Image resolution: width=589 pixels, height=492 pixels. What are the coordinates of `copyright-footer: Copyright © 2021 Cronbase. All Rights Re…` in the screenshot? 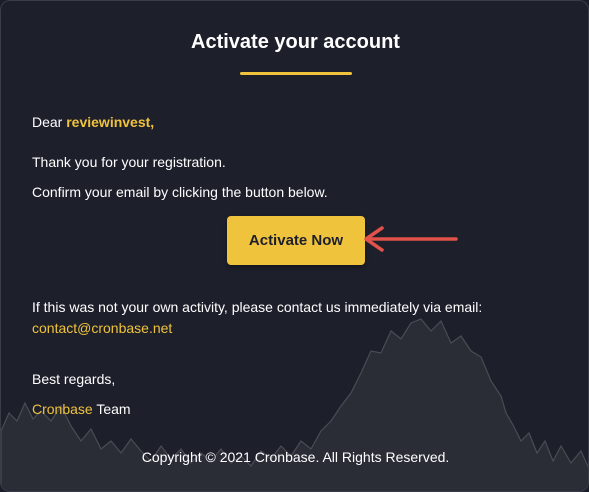 It's located at (295, 457).